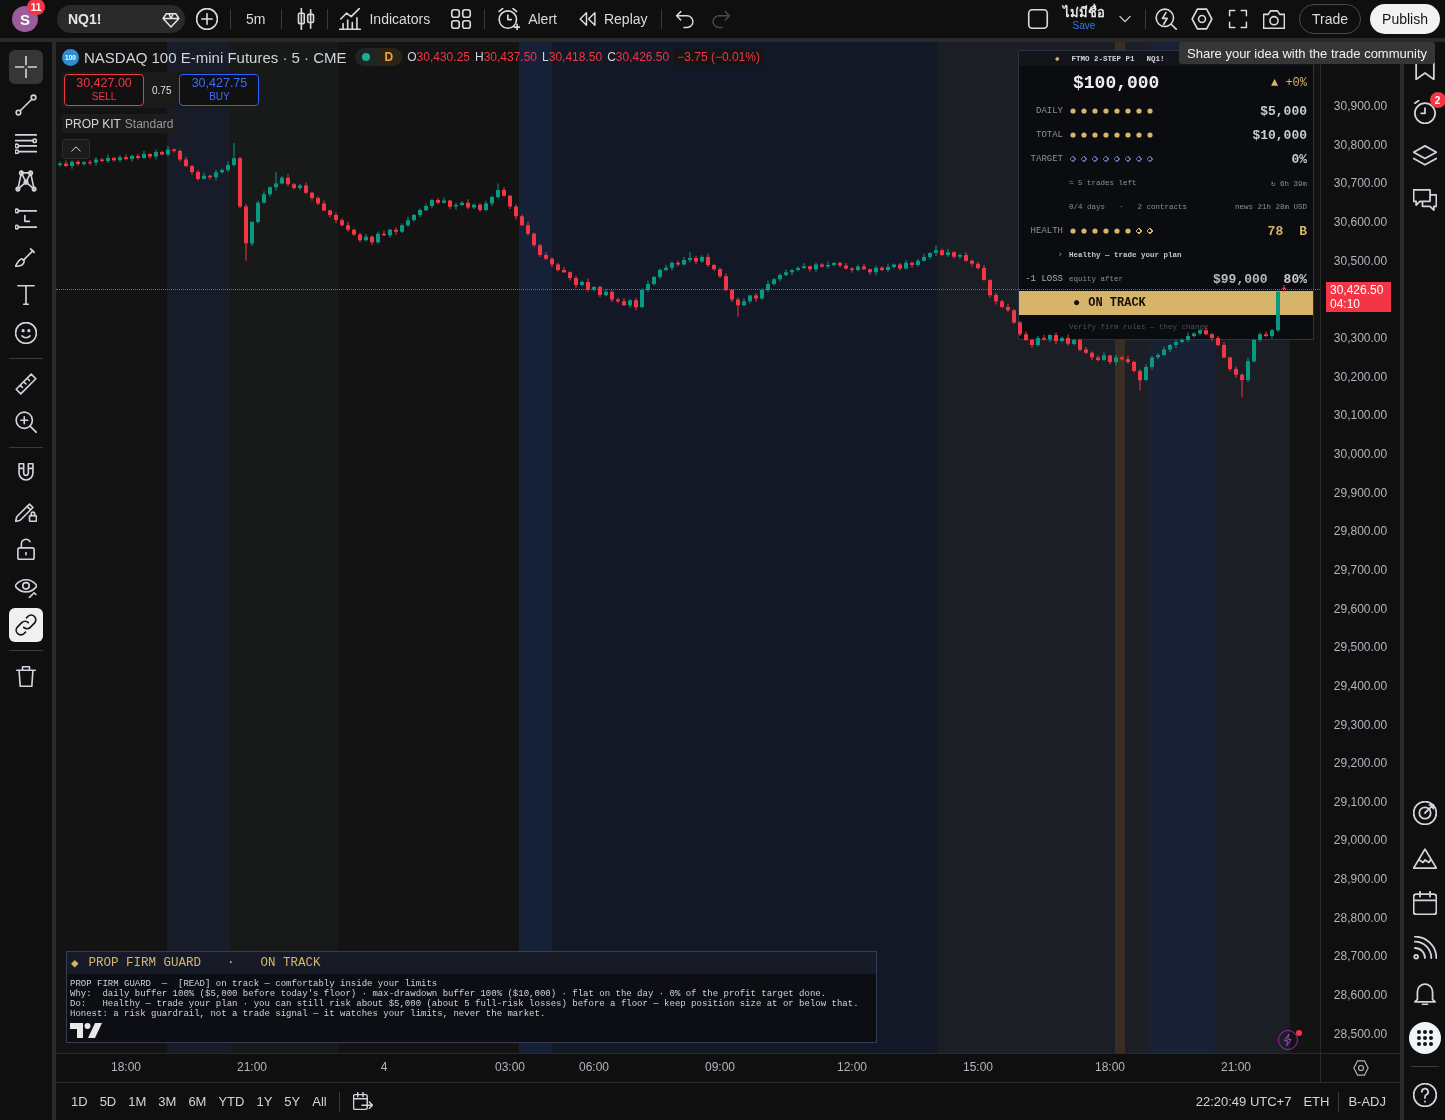 The height and width of the screenshot is (1120, 1445). What do you see at coordinates (384, 1067) in the screenshot?
I see `time-label: 4` at bounding box center [384, 1067].